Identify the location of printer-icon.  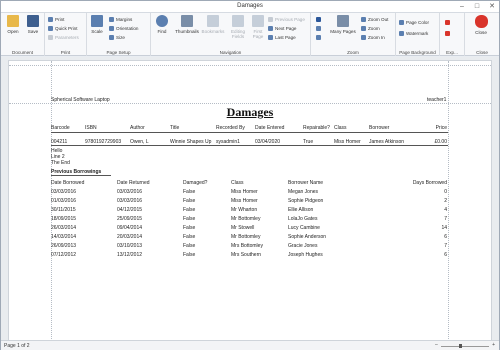
(50, 19).